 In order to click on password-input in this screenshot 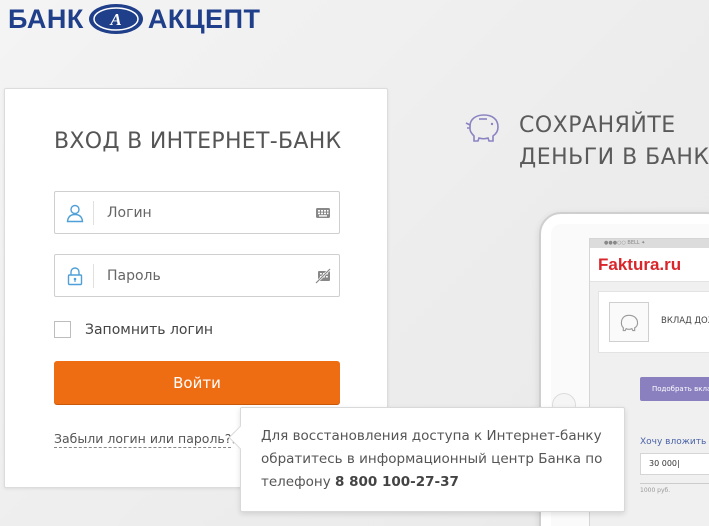, I will do `click(202, 276)`.